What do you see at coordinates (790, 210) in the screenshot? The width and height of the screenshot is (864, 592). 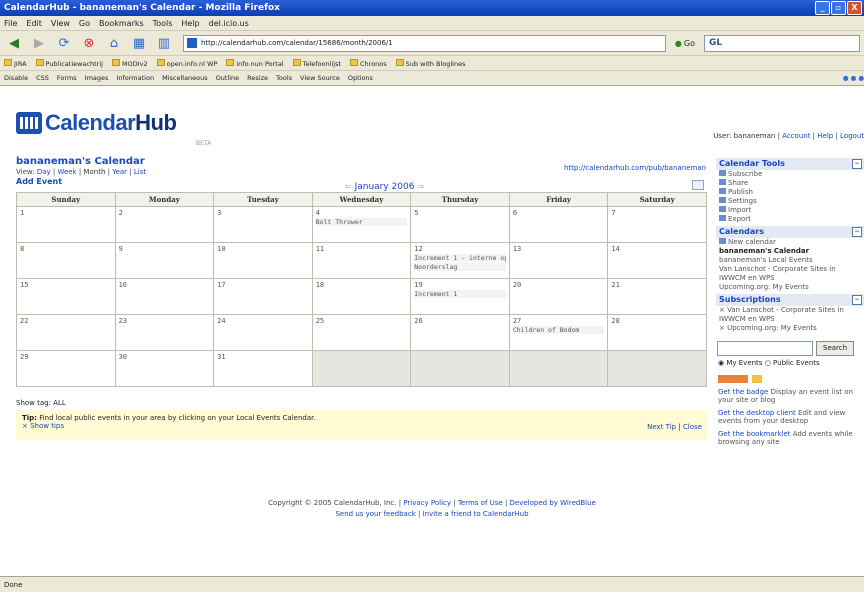 I see `tool-import: Import` at bounding box center [790, 210].